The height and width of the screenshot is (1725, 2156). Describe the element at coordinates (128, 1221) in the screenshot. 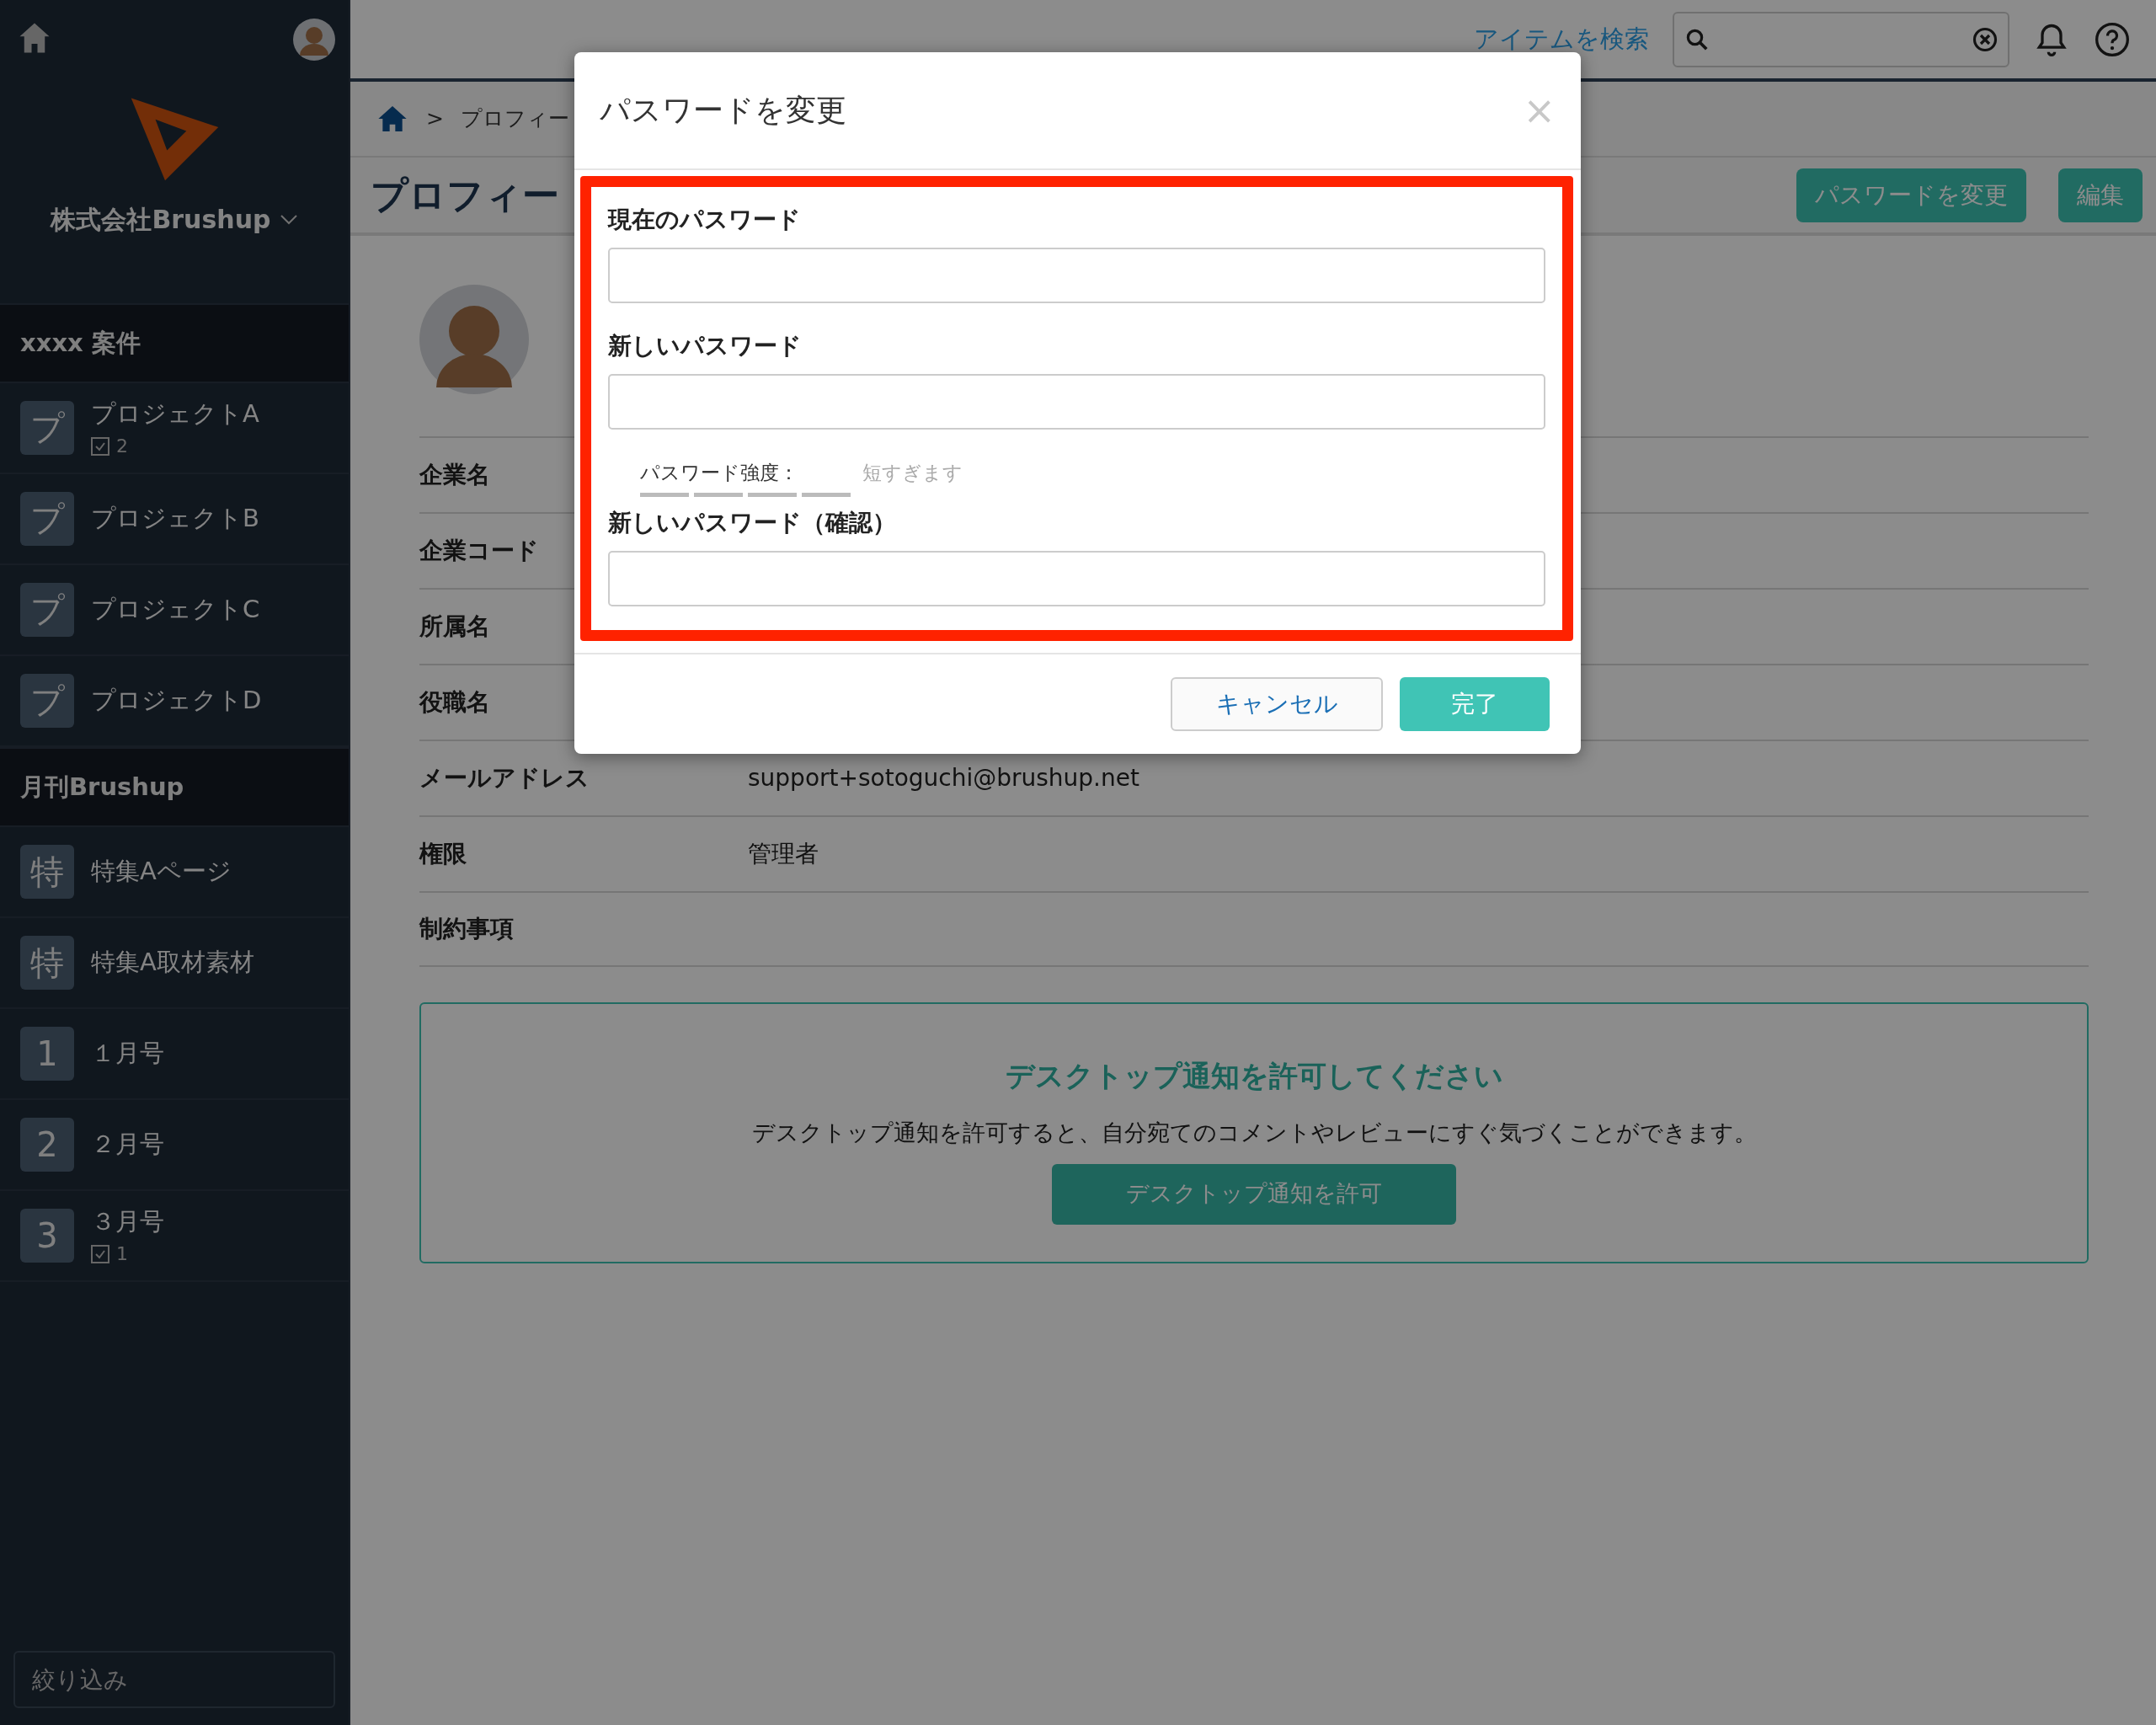

I see `item-label: ３月号` at that location.